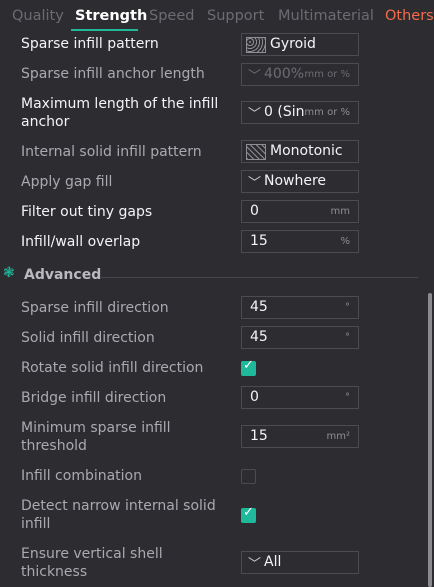 This screenshot has height=587, width=434. Describe the element at coordinates (235, 16) in the screenshot. I see `tab-support: Support` at that location.